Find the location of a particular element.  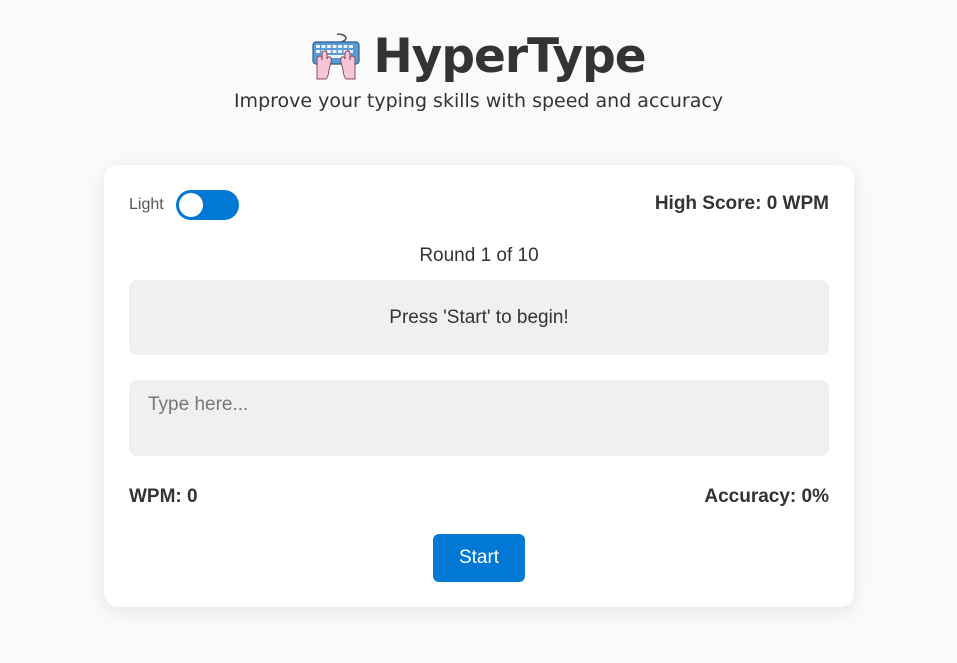

start-button: Start is located at coordinates (479, 558).